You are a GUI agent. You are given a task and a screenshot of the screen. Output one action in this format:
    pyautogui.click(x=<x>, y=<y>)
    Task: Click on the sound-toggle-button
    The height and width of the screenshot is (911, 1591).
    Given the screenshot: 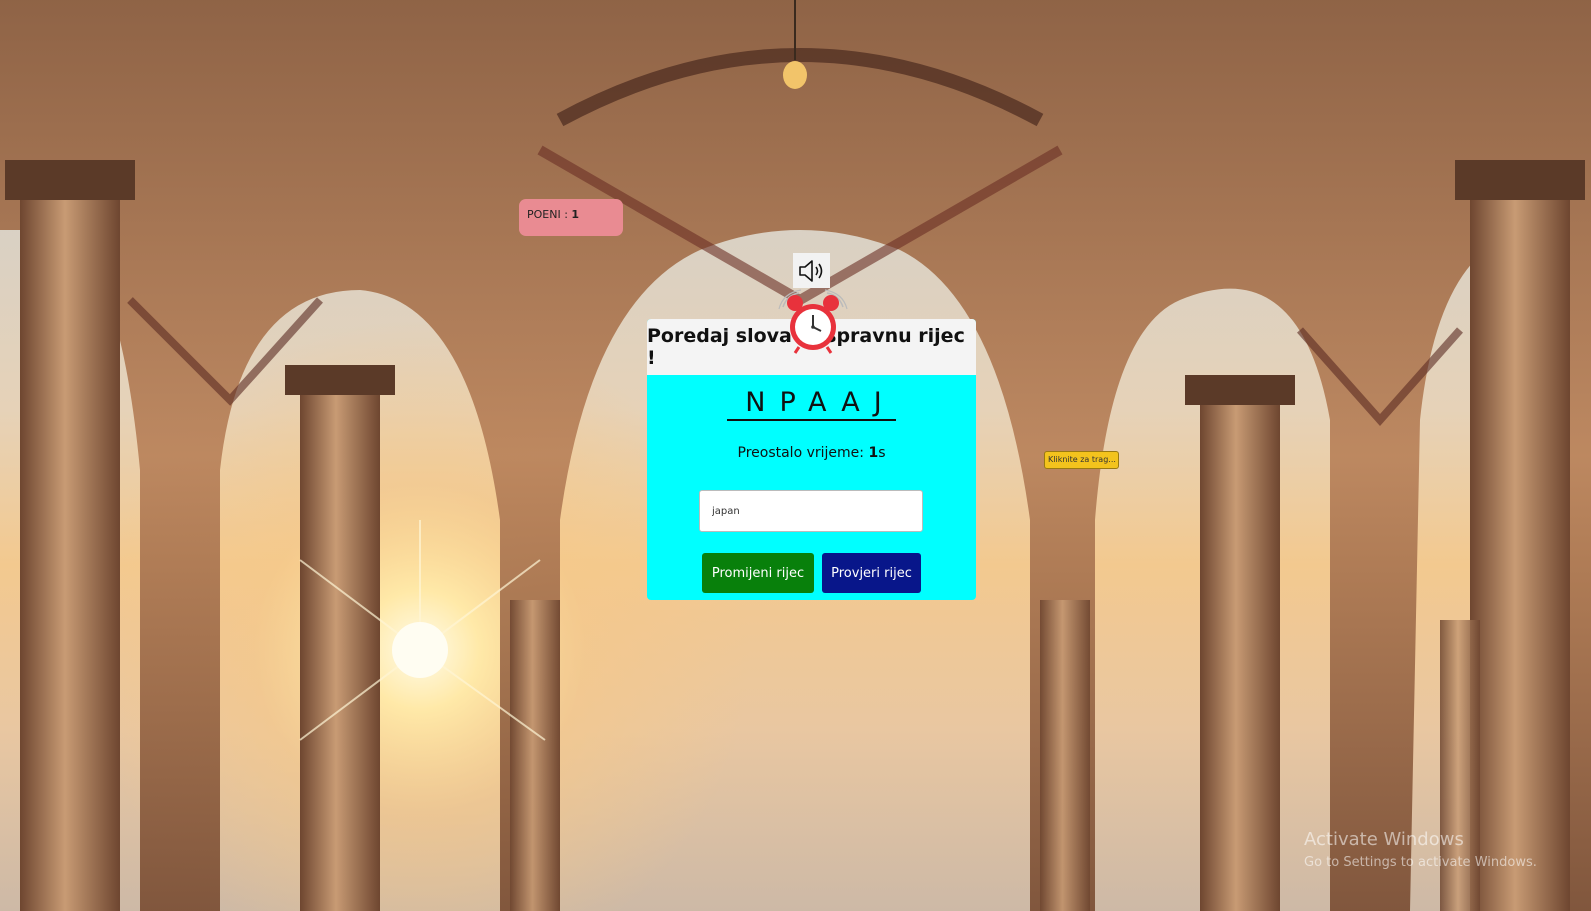 What is the action you would take?
    pyautogui.click(x=811, y=270)
    